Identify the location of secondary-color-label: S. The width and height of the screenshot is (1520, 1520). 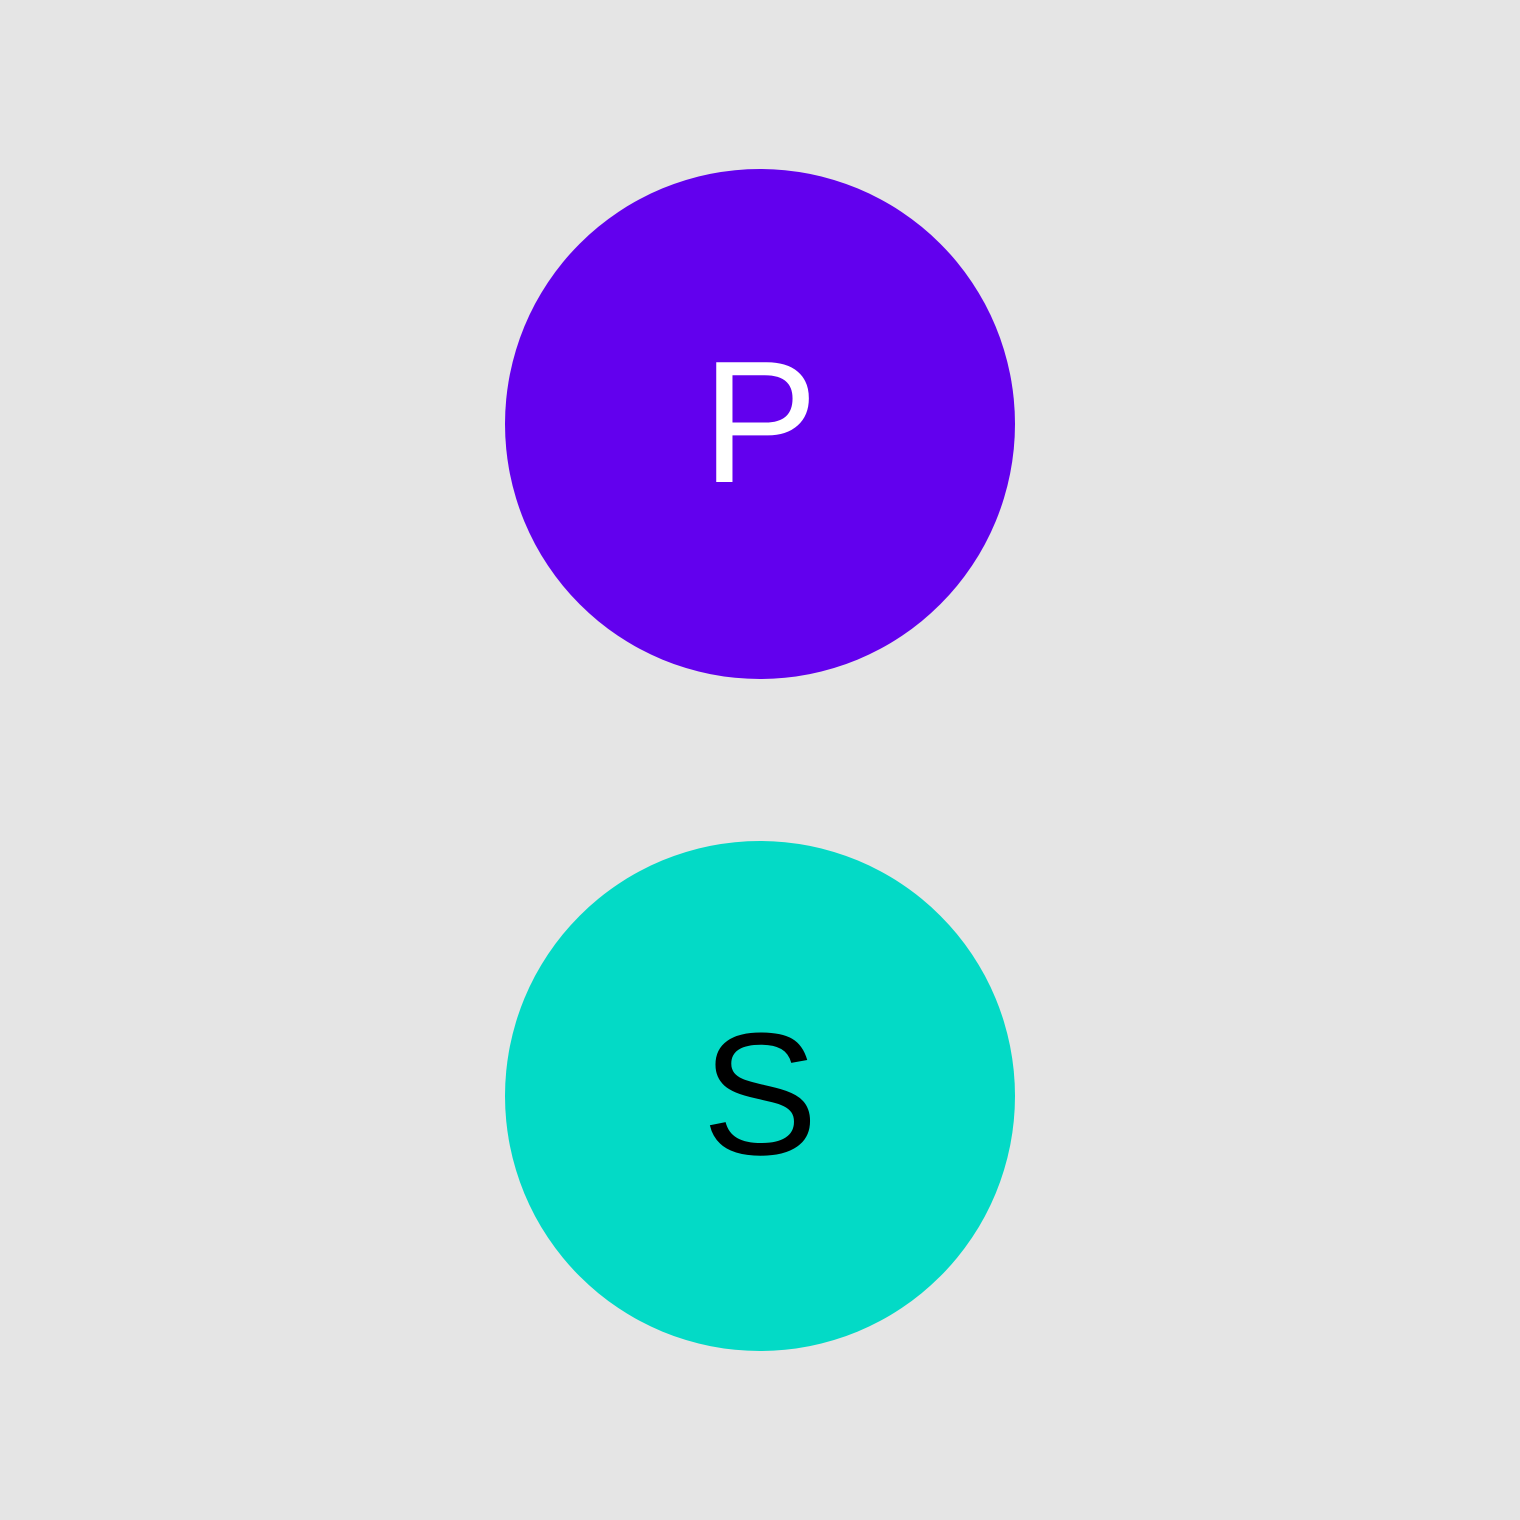
(760, 1093).